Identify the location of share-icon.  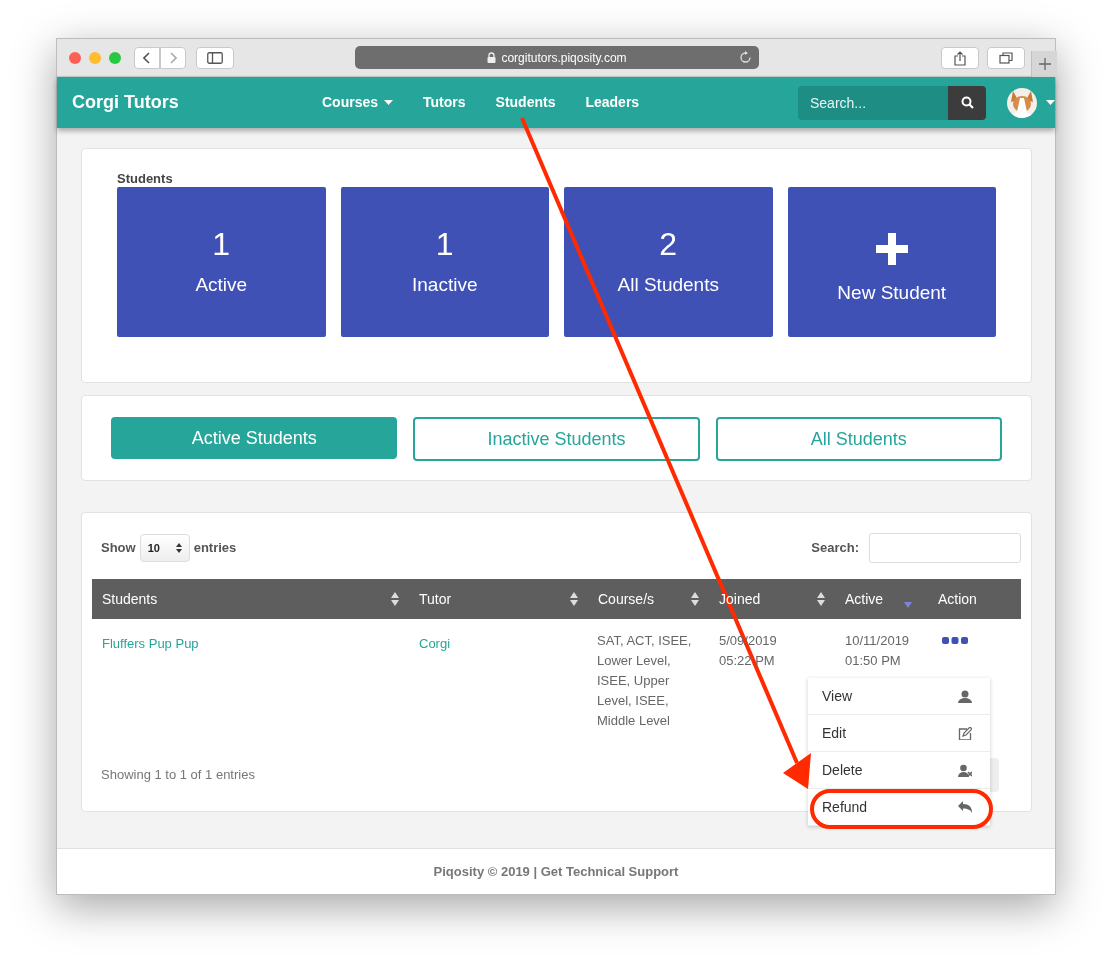
(960, 58).